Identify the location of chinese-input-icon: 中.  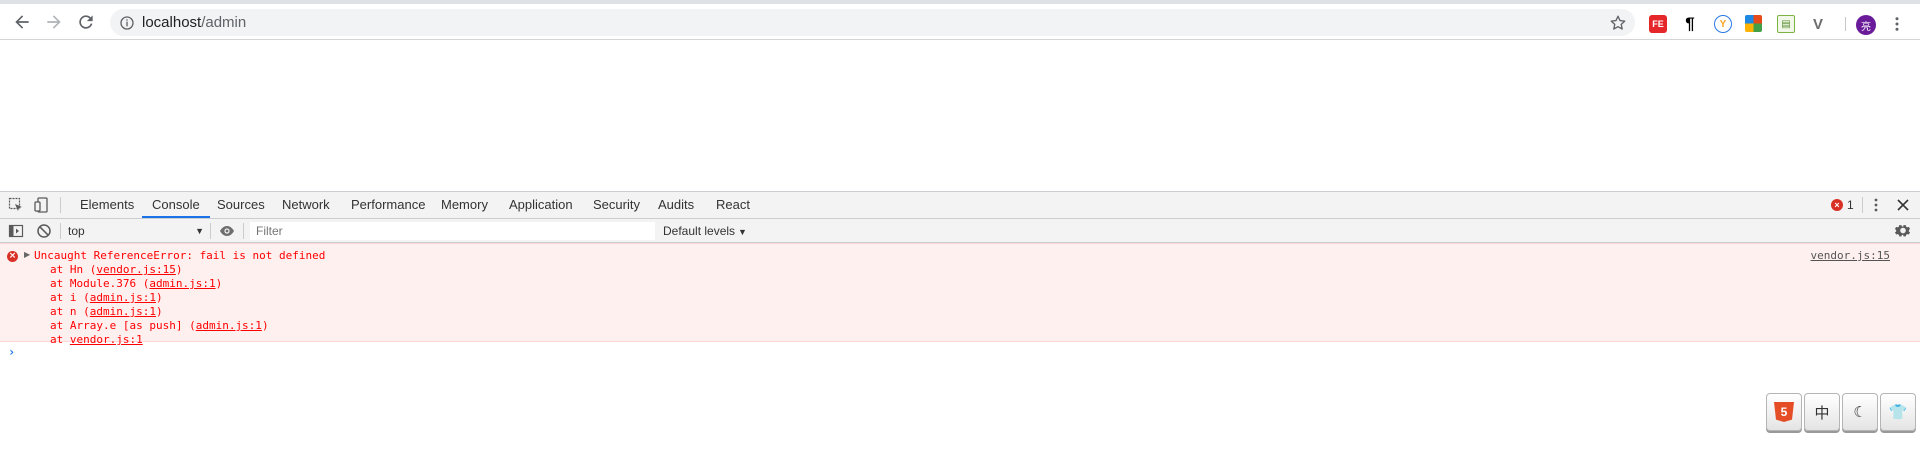
(1822, 413).